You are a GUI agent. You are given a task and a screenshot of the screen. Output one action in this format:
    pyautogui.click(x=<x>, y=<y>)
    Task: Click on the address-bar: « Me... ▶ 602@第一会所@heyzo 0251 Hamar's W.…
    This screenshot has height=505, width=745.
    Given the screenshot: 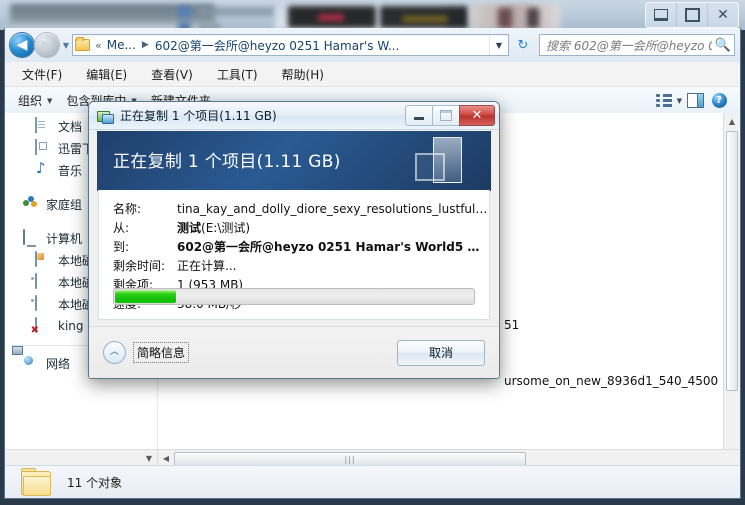 What is the action you would take?
    pyautogui.click(x=290, y=45)
    